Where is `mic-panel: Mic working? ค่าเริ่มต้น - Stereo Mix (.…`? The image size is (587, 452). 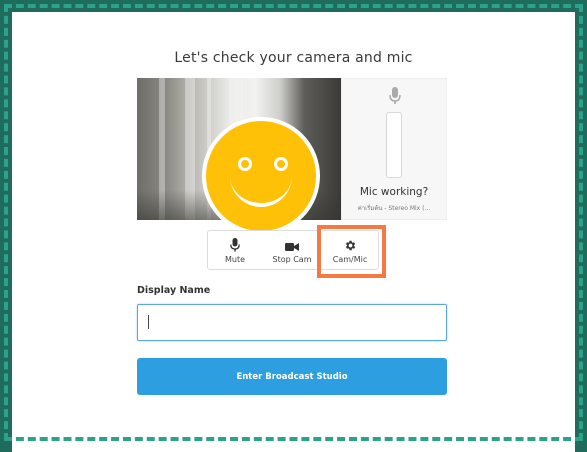
mic-panel: Mic working? ค่าเริ่มต้น - Stereo Mix (.… is located at coordinates (394, 149).